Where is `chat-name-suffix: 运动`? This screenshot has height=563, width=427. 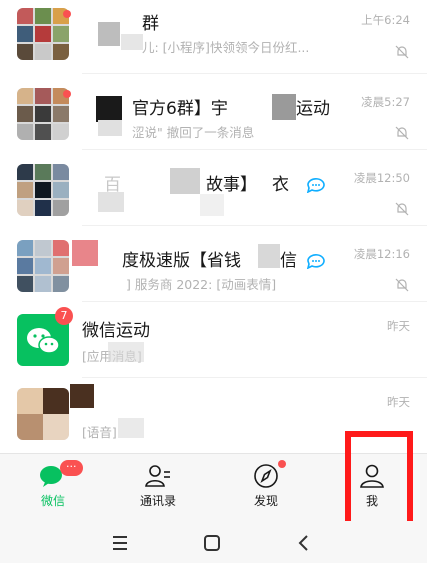 chat-name-suffix: 运动 is located at coordinates (313, 109).